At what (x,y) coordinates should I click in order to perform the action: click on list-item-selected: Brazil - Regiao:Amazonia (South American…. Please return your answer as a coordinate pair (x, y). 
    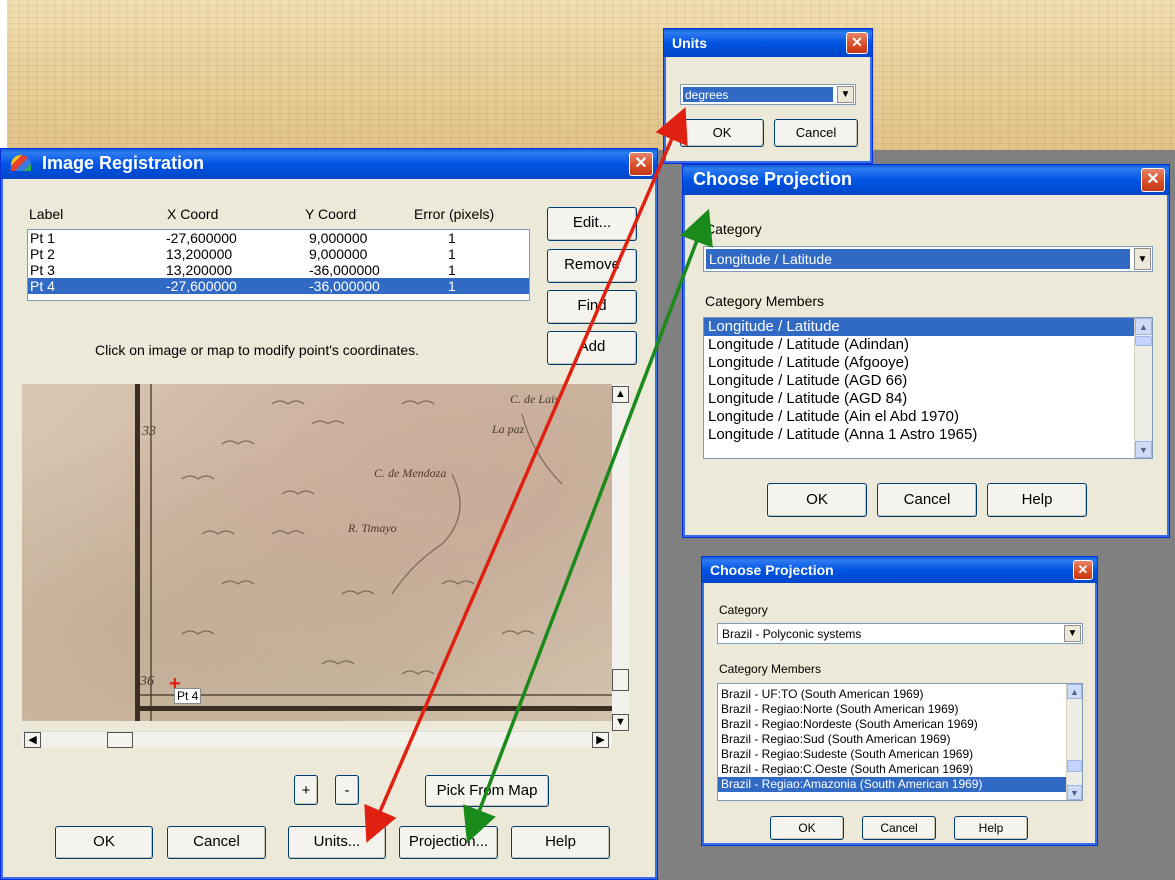
    Looking at the image, I should click on (900, 784).